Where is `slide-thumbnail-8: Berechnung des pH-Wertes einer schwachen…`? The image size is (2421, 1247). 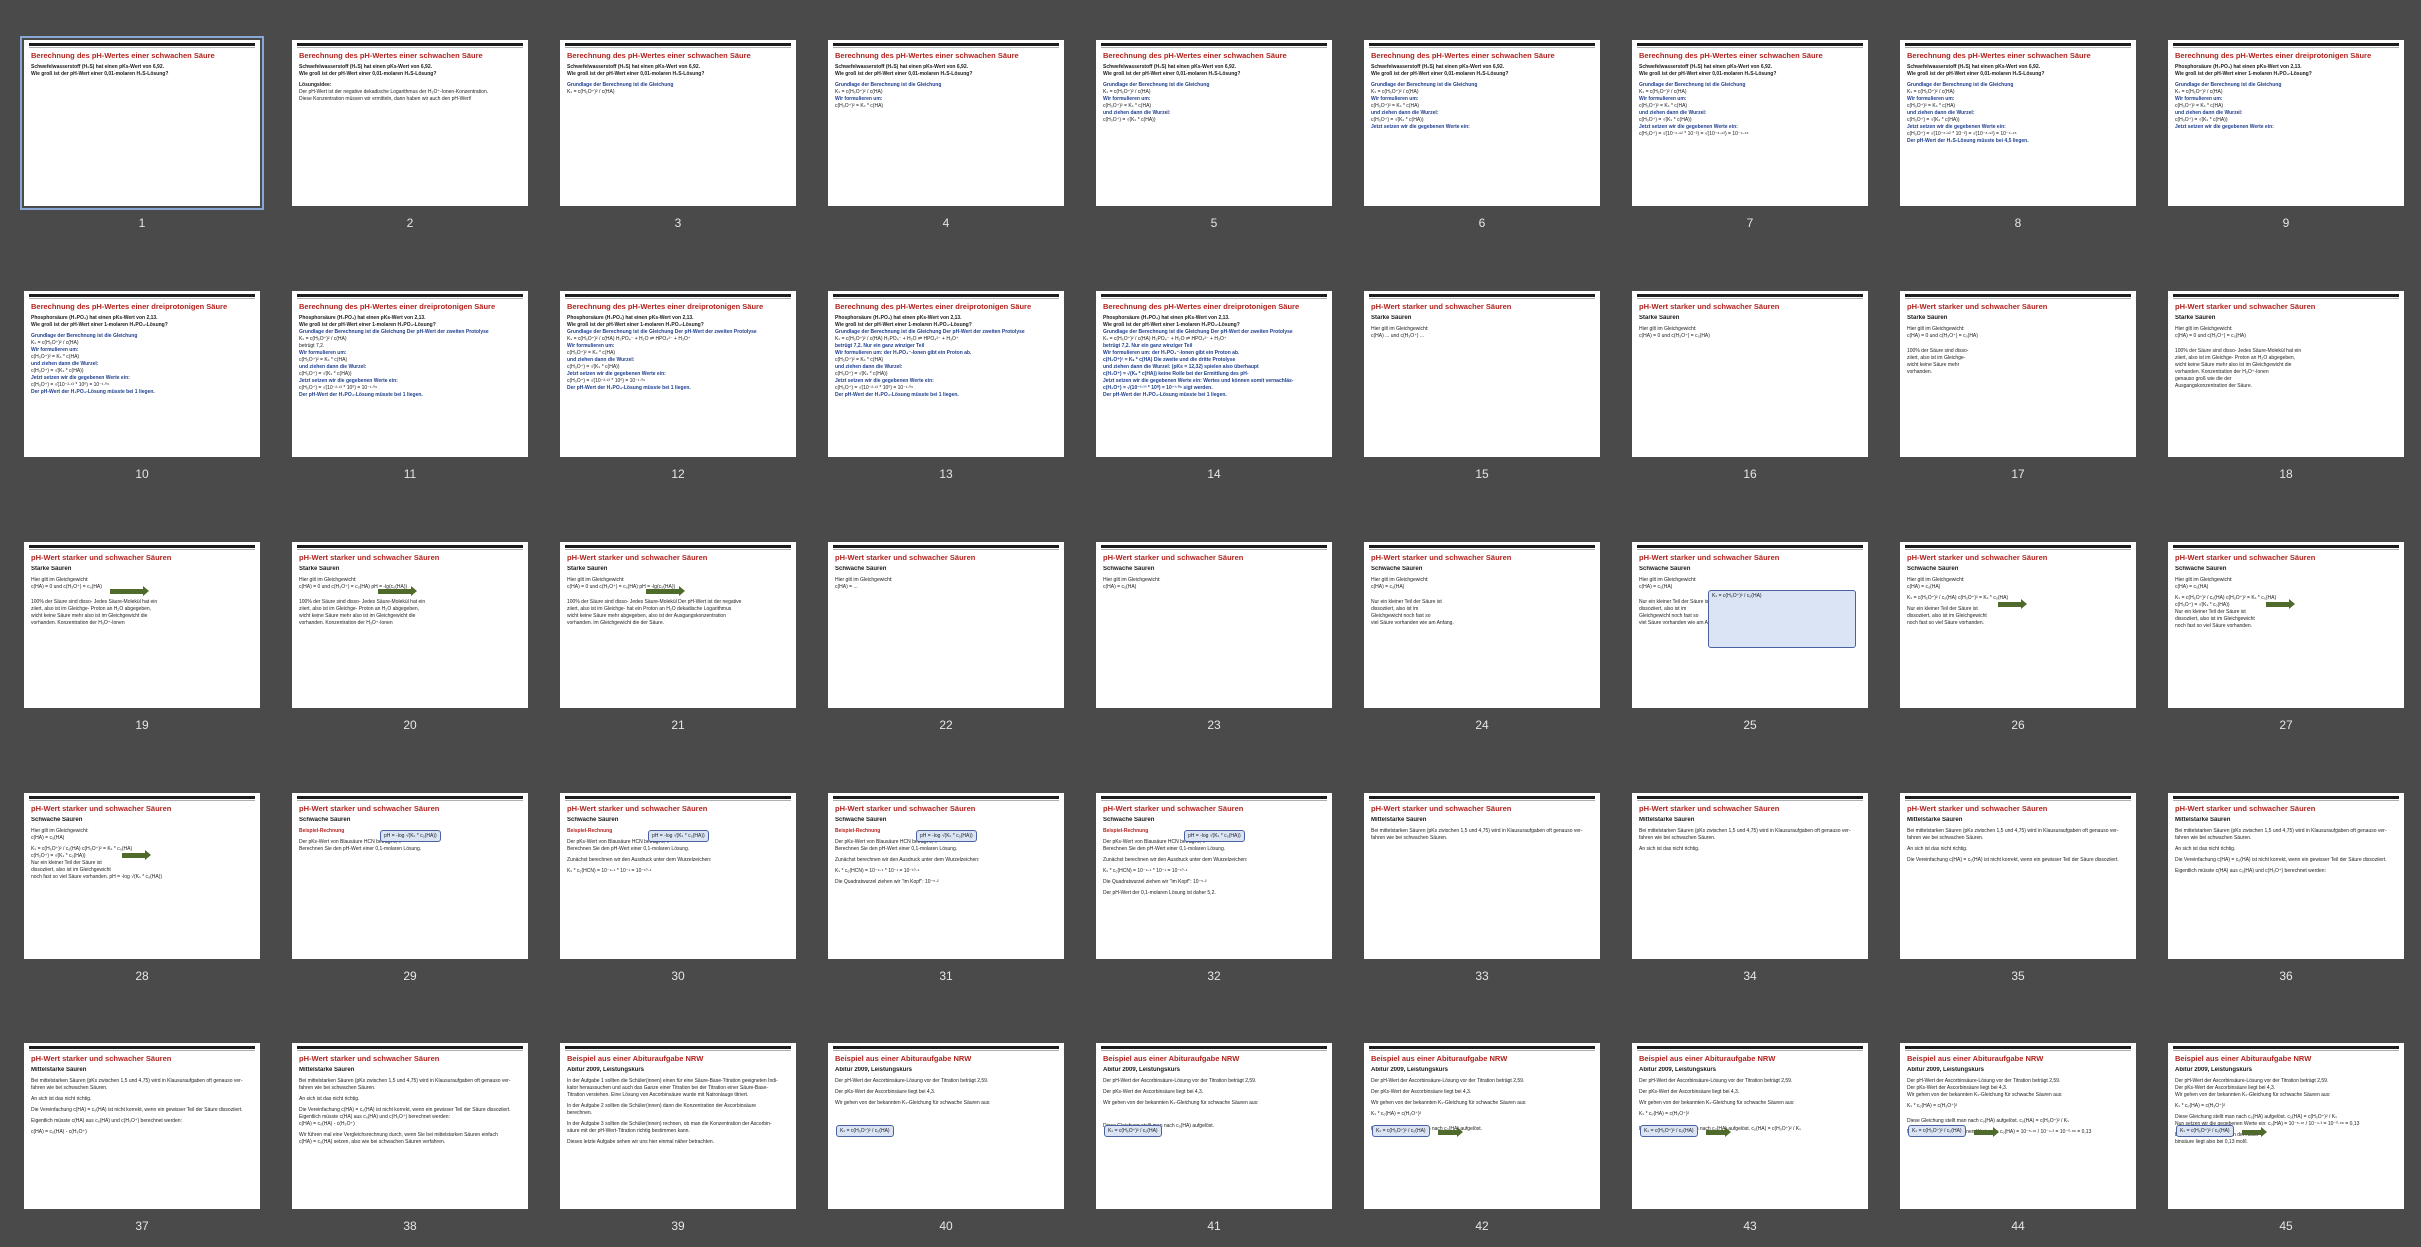
slide-thumbnail-8: Berechnung des pH-Wertes einer schwachen… is located at coordinates (2018, 135).